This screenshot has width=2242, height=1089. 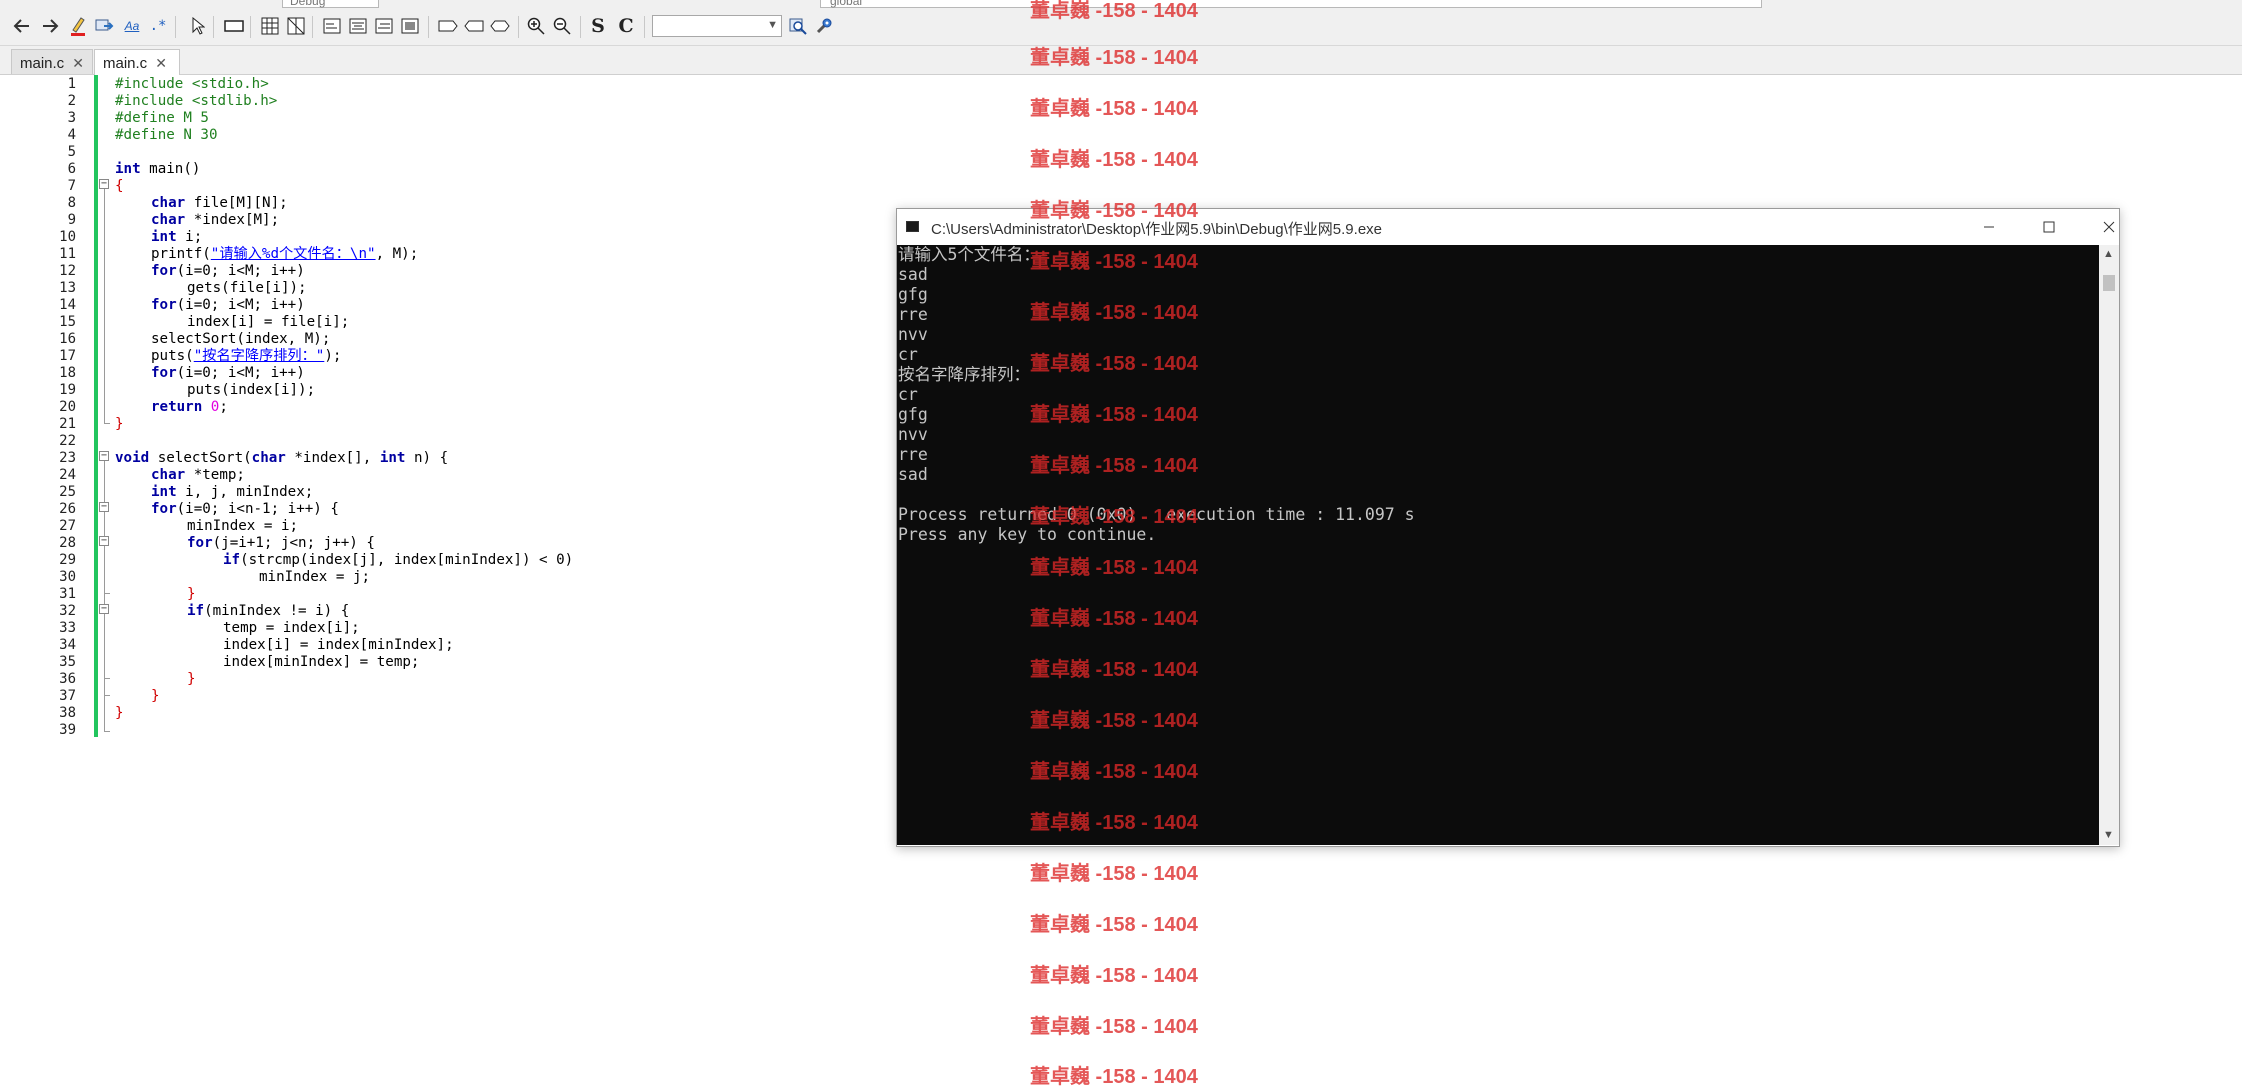 I want to click on minimize-icon, so click(x=1989, y=227).